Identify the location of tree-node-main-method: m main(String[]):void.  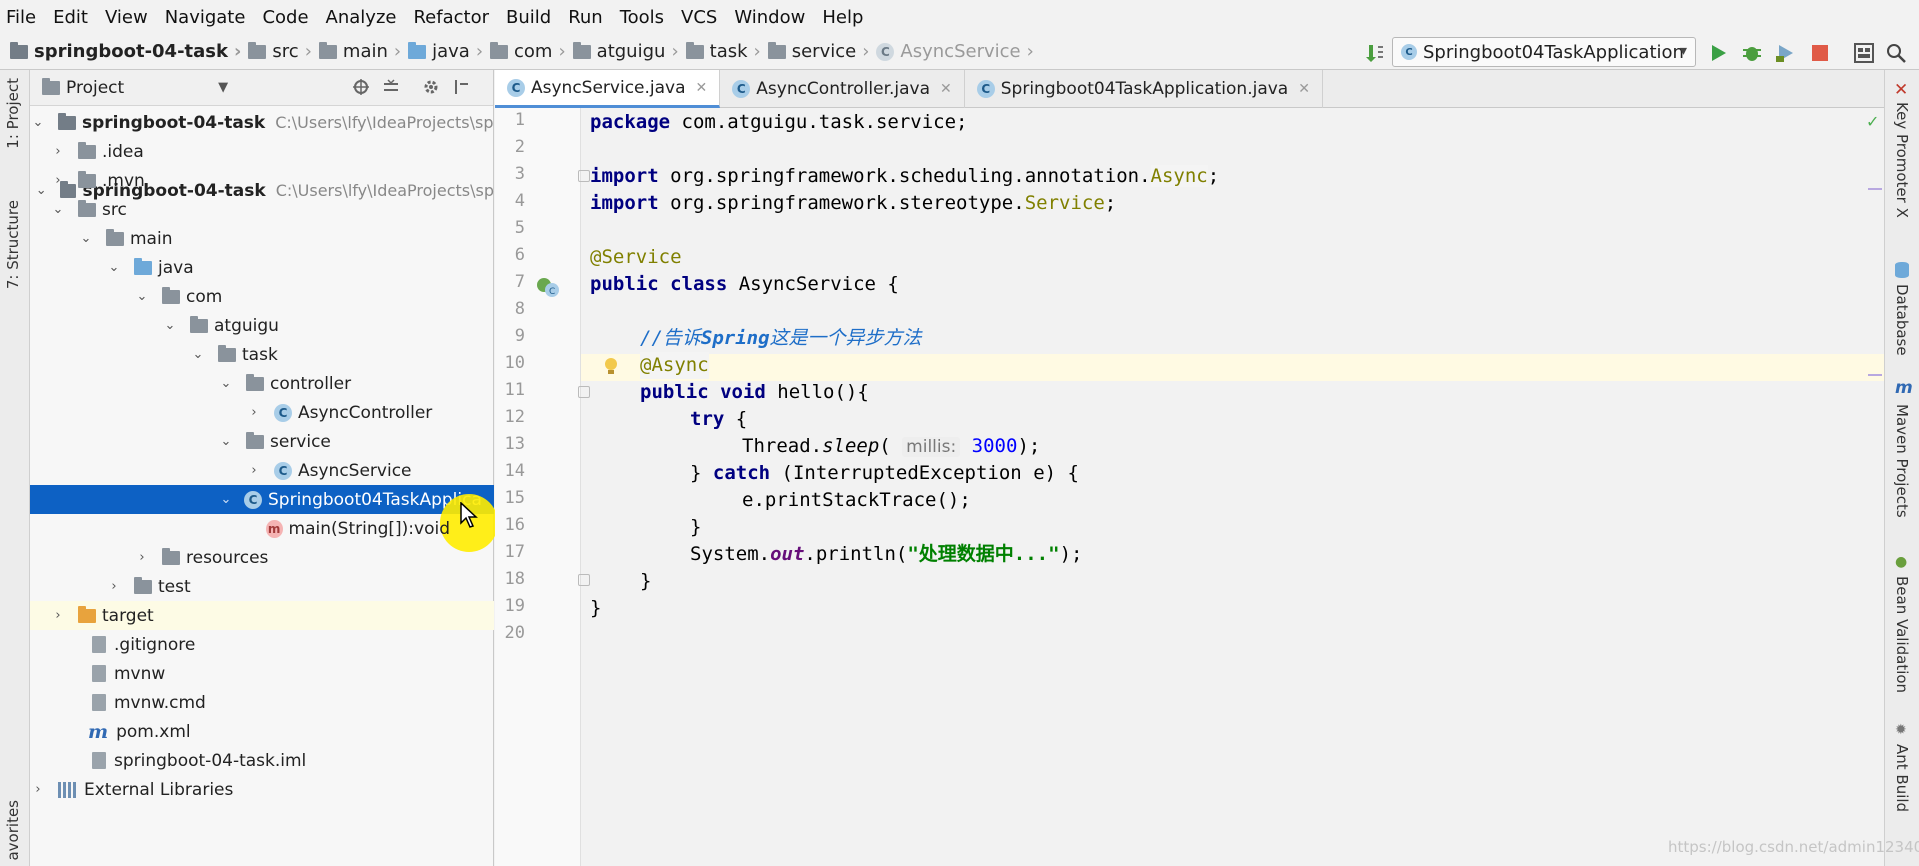
(240, 528).